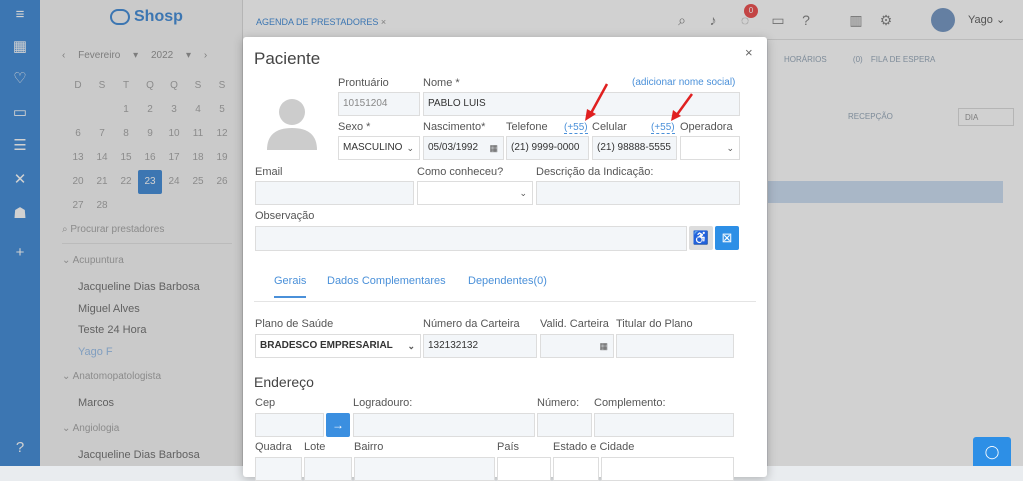 The height and width of the screenshot is (481, 1023). What do you see at coordinates (675, 346) in the screenshot?
I see `titular-field` at bounding box center [675, 346].